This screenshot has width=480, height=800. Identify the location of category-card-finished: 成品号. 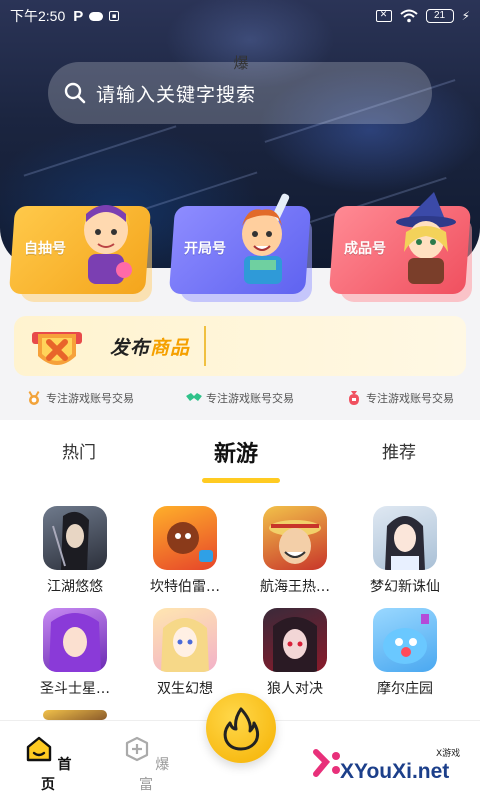
(400, 247).